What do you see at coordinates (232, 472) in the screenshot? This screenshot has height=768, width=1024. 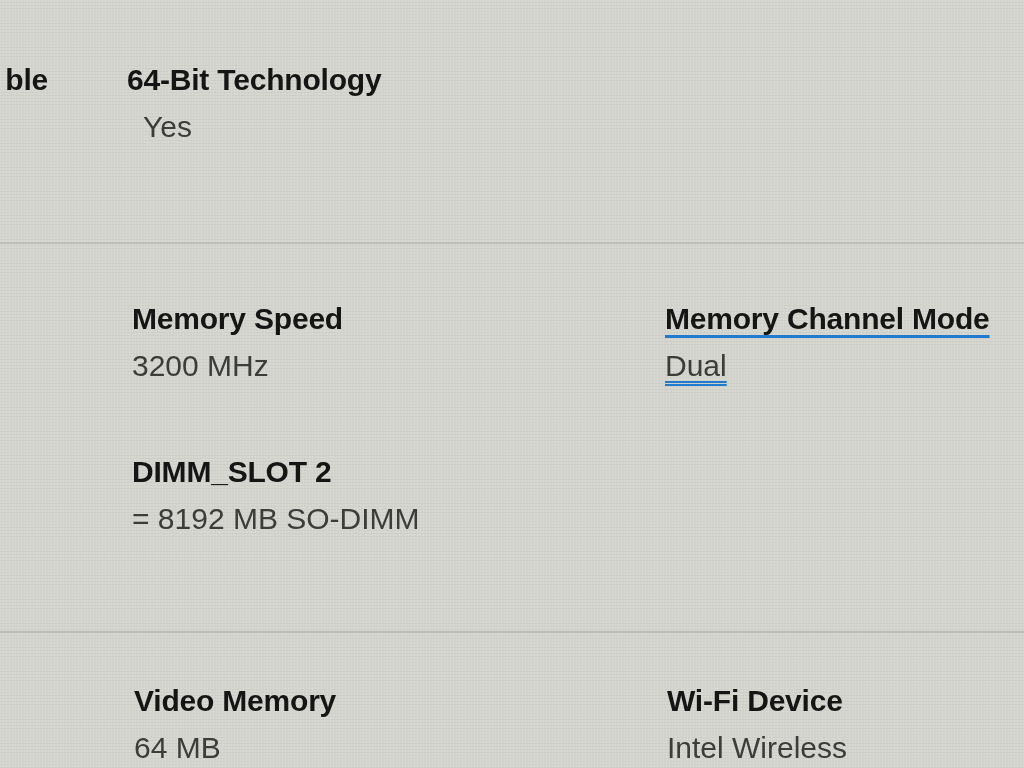 I see `field-label: DIMM_SLOT 2` at bounding box center [232, 472].